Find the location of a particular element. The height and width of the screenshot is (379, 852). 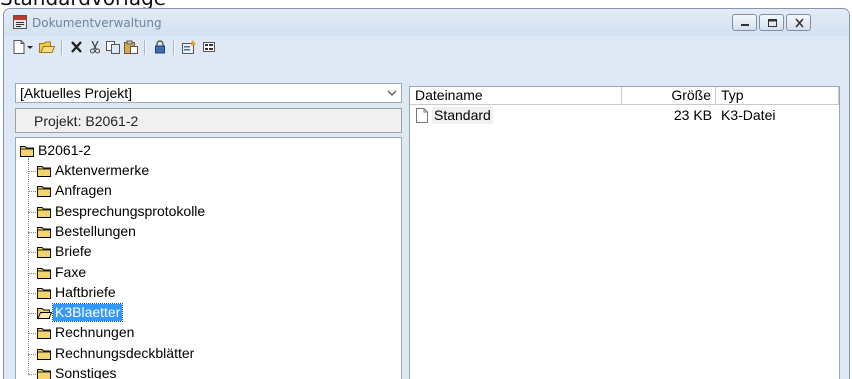

folder-label: Bestellungen is located at coordinates (95, 230).